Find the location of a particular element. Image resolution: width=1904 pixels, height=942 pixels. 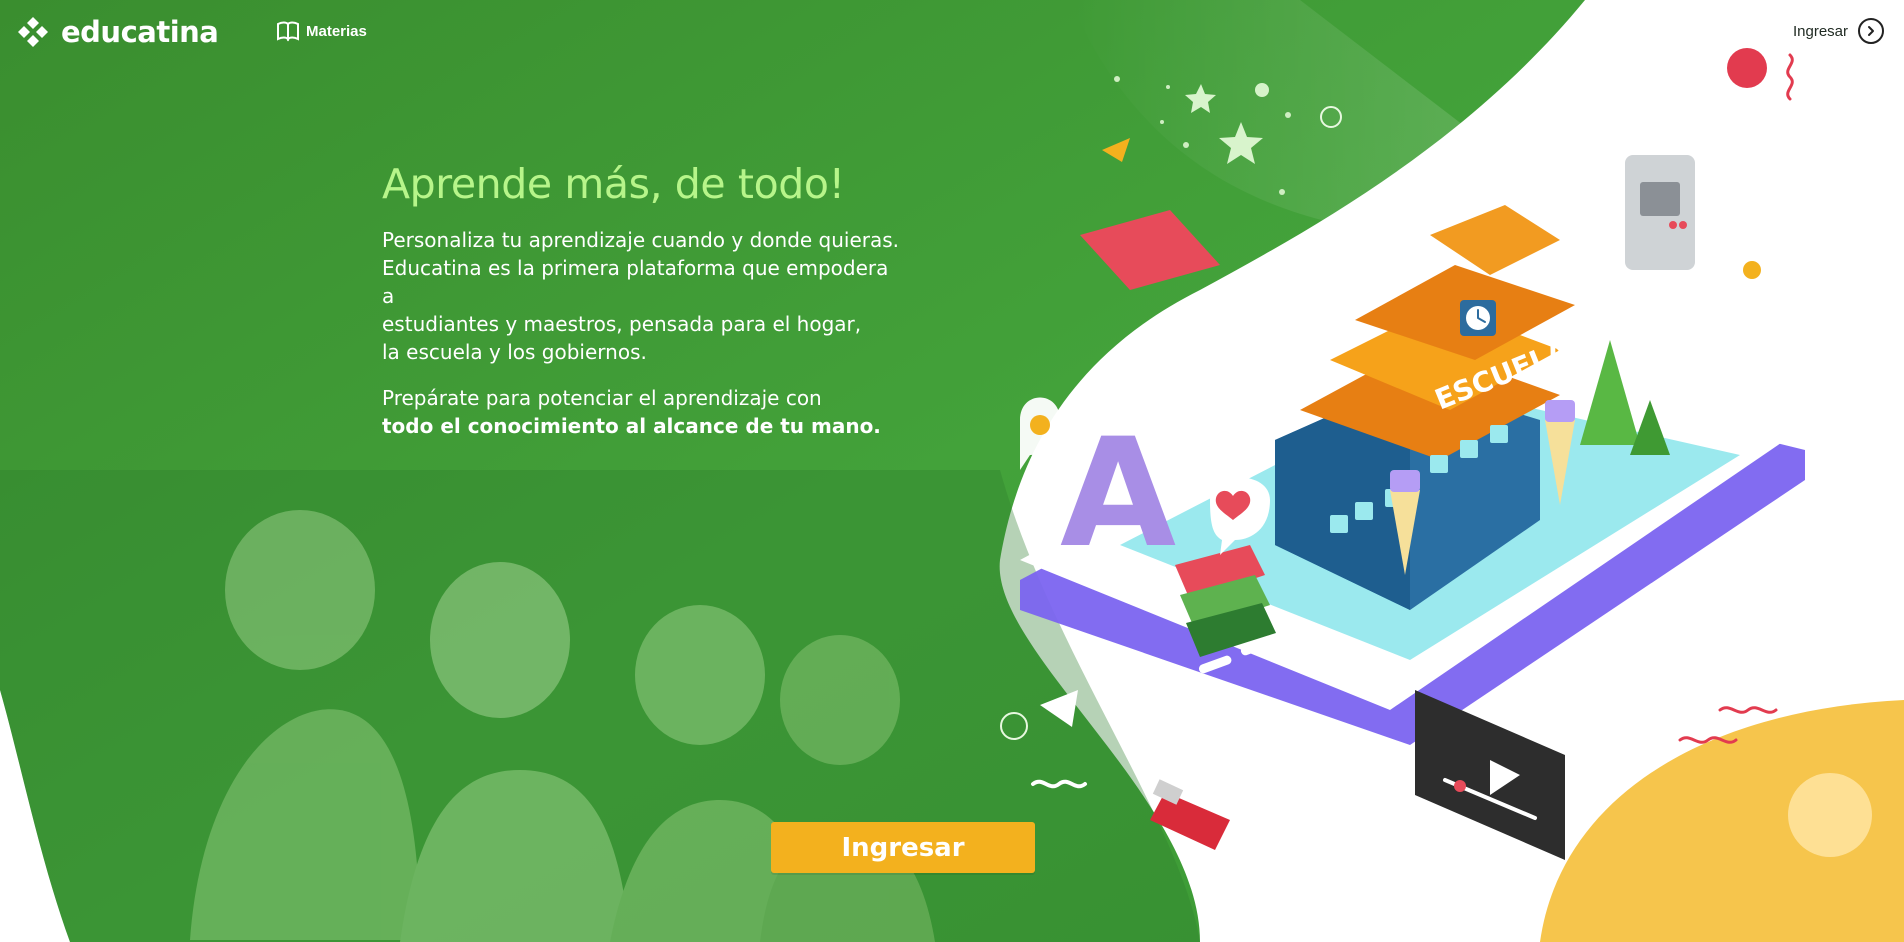

illustration-letter: A is located at coordinates (1118, 494).